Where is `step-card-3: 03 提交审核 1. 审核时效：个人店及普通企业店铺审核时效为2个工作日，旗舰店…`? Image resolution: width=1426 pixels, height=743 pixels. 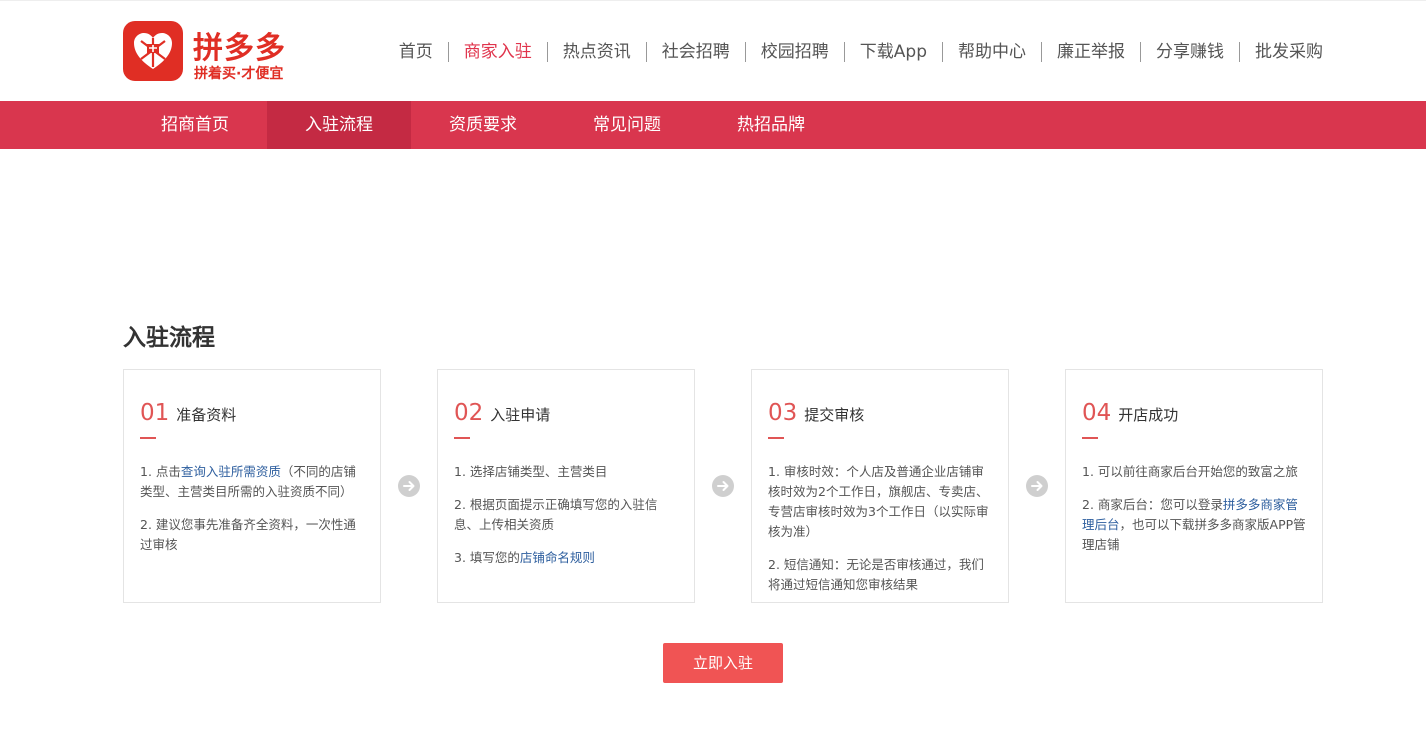
step-card-3: 03 提交审核 1. 审核时效：个人店及普通企业店铺审核时效为2个工作日，旗舰店… is located at coordinates (880, 486).